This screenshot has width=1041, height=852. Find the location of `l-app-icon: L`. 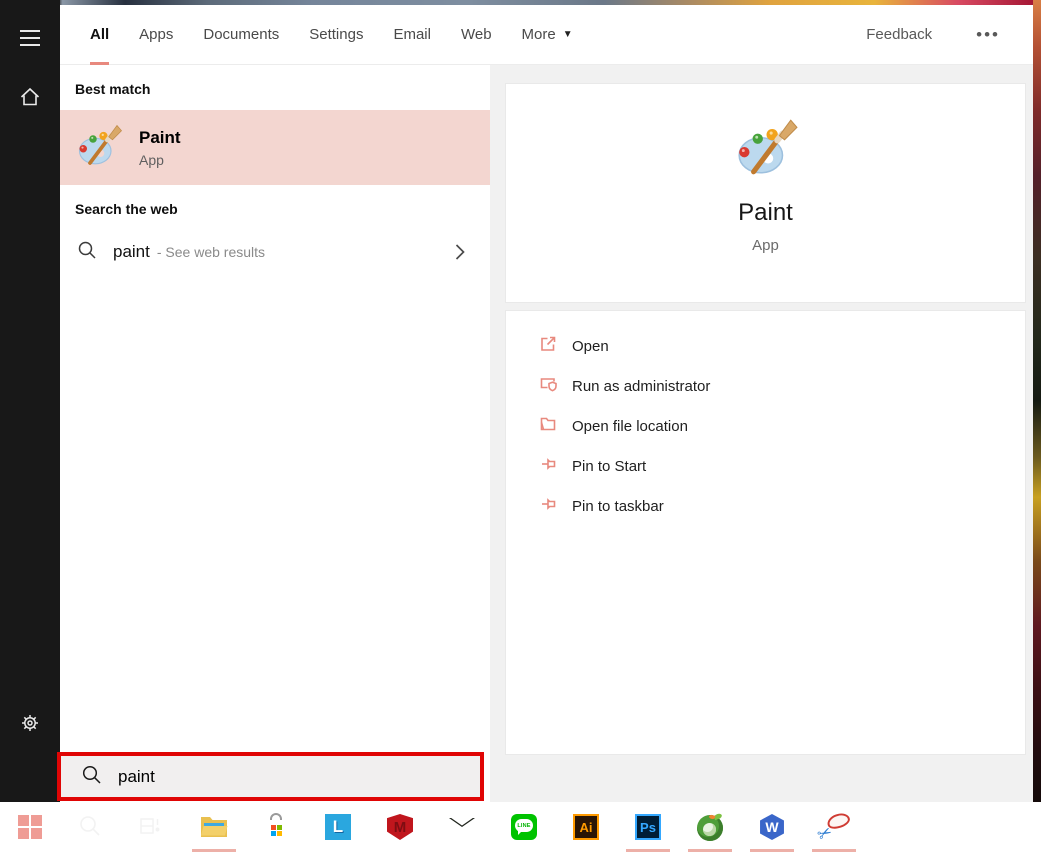

l-app-icon: L is located at coordinates (338, 827).